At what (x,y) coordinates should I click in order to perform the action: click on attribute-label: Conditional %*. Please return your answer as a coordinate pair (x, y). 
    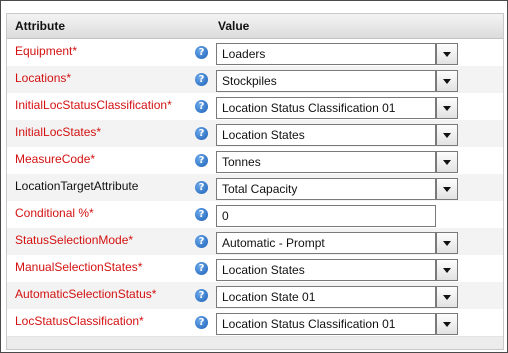
    Looking at the image, I should click on (54, 213).